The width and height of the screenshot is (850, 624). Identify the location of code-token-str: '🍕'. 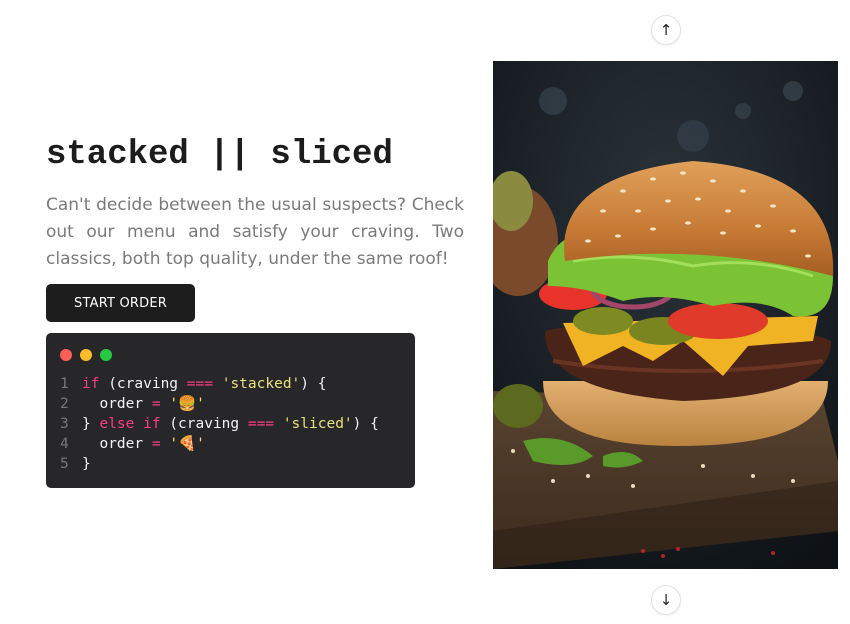
(187, 444).